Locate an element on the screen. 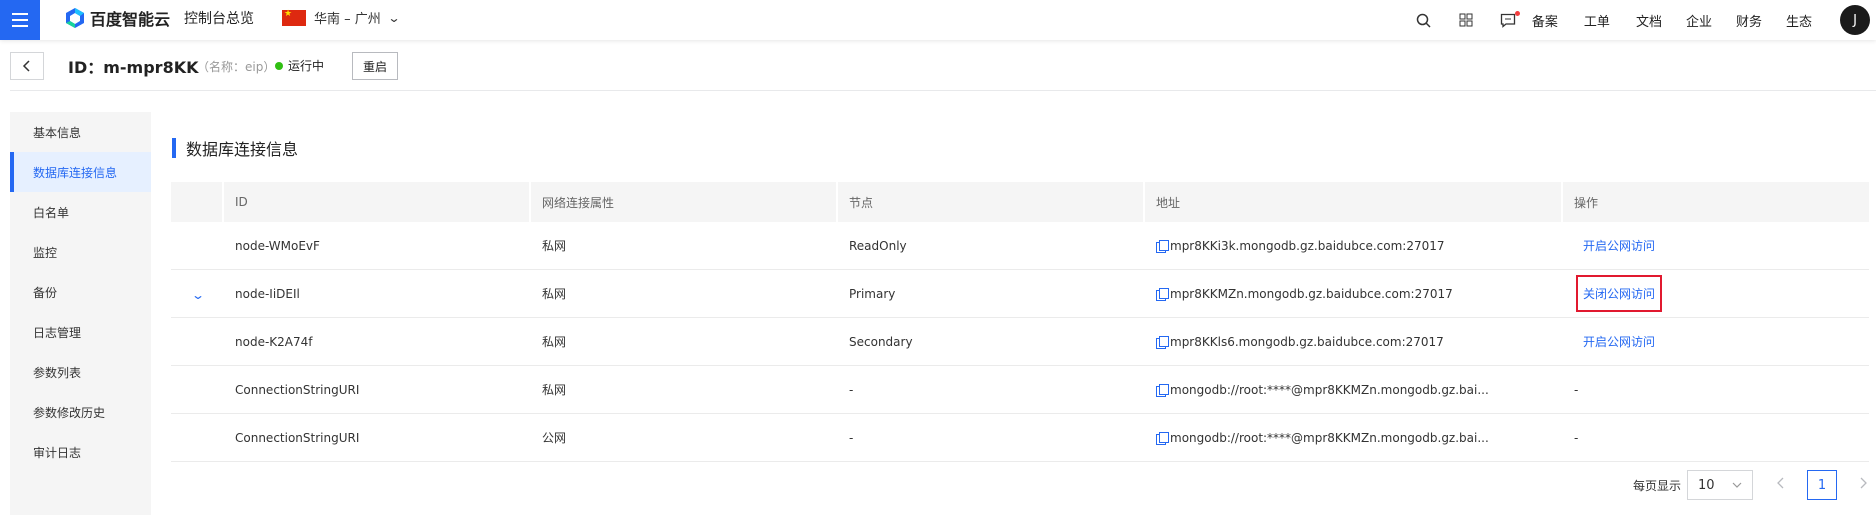  sidebar-item-db-connection: 数据库连接信息 is located at coordinates (80, 172).